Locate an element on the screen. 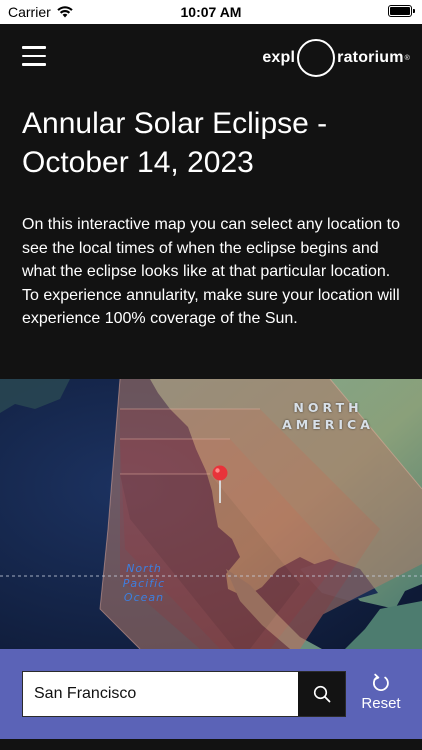  page-title: Annular Solar Eclipse - October 14, 2023 is located at coordinates (175, 143).